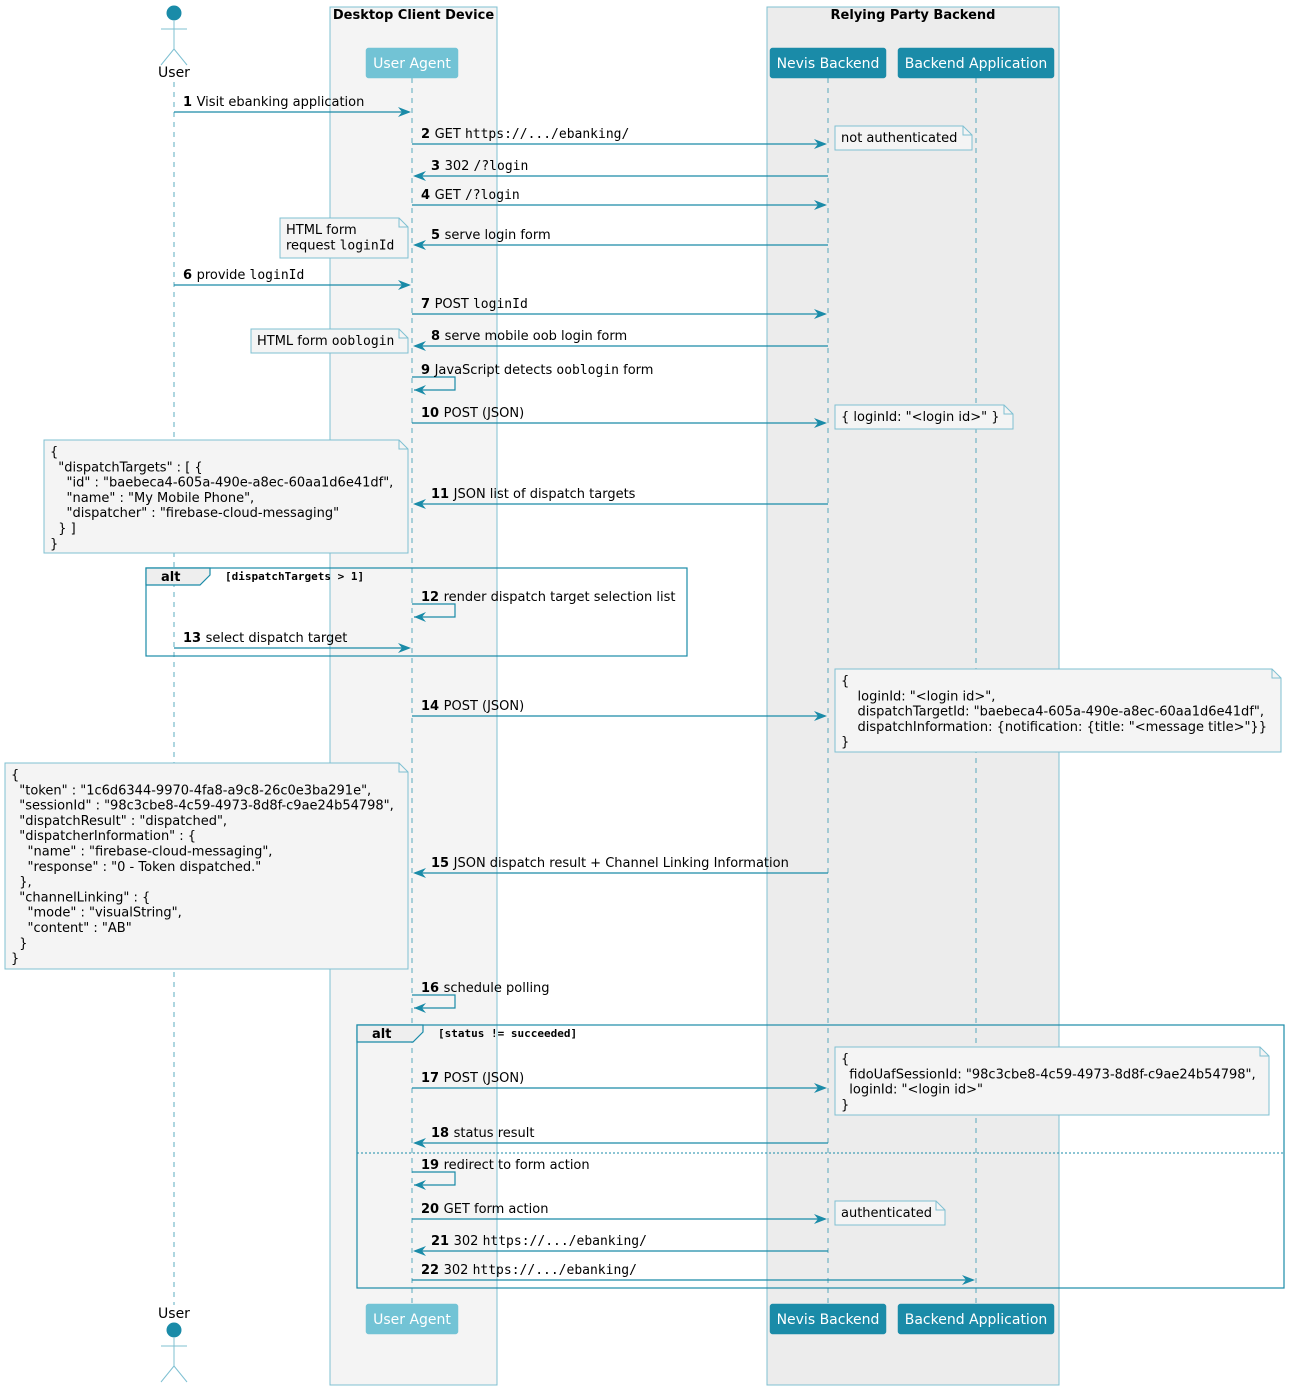  I want to click on actor-user: User, so click(174, 43).